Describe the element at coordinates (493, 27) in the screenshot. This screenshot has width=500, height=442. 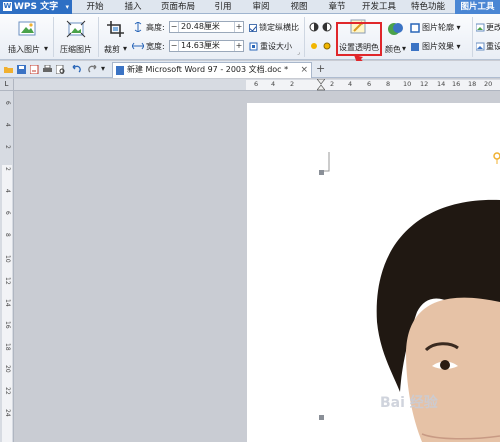
I see `change-picture-label: 更改` at that location.